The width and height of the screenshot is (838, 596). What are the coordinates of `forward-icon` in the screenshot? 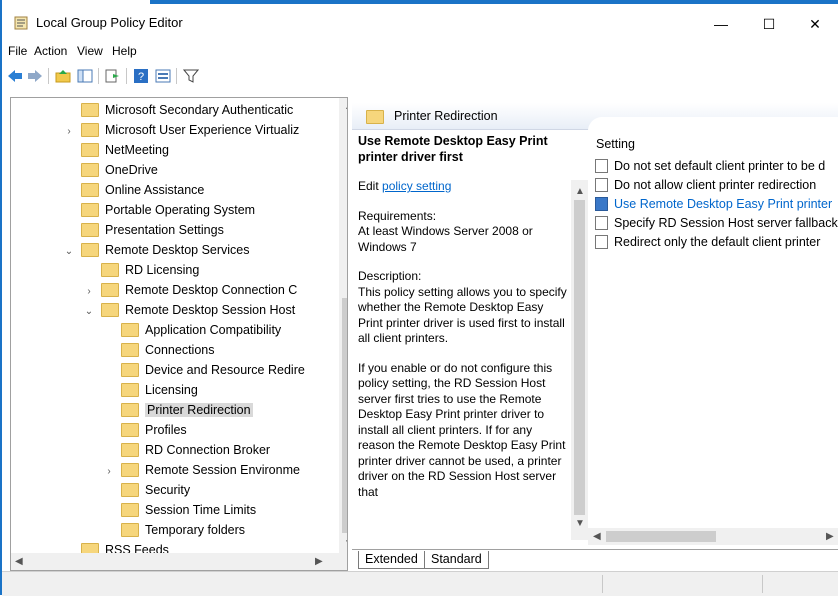 It's located at (35, 76).